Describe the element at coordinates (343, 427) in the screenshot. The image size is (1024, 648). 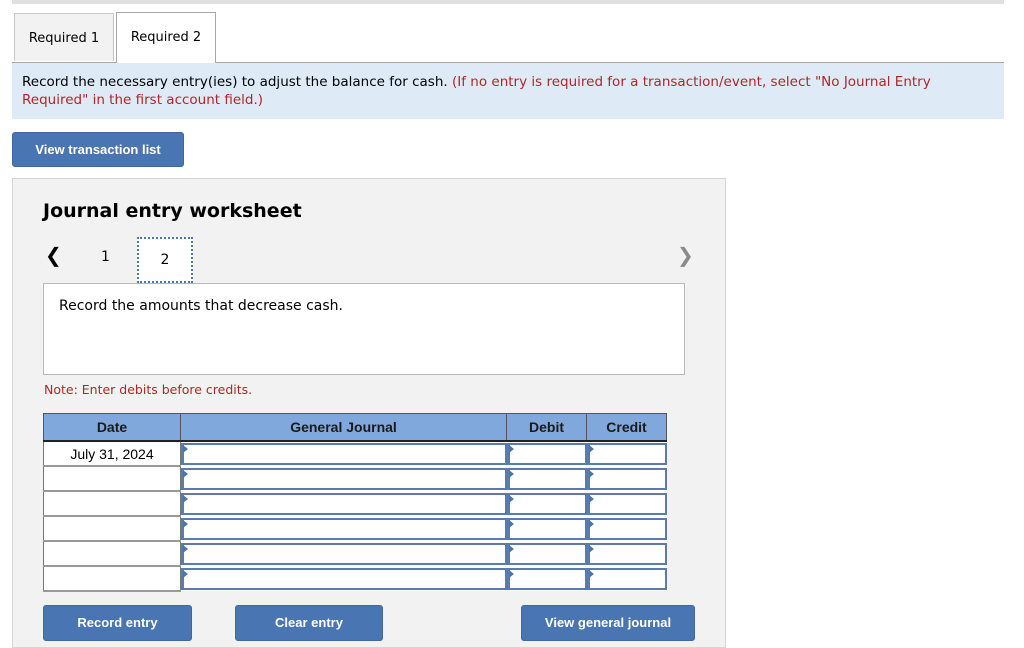
I see `header-general-journal: General Journal` at that location.